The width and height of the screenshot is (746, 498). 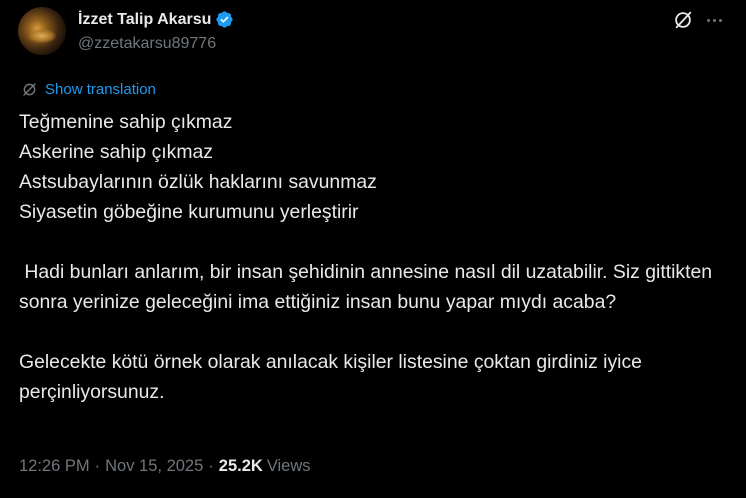 I want to click on tweet-date: Nov 15, 2025, so click(x=154, y=466).